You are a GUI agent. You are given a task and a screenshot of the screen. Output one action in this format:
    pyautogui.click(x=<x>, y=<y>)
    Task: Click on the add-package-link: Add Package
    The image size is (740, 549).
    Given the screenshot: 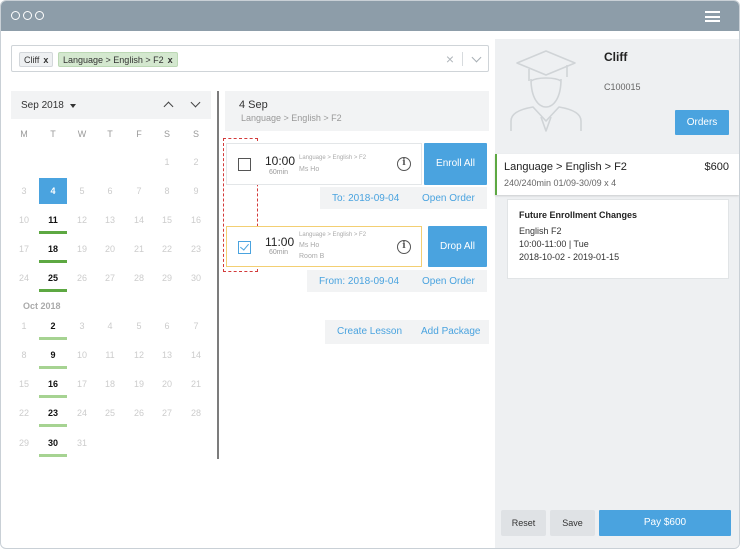 What is the action you would take?
    pyautogui.click(x=451, y=331)
    